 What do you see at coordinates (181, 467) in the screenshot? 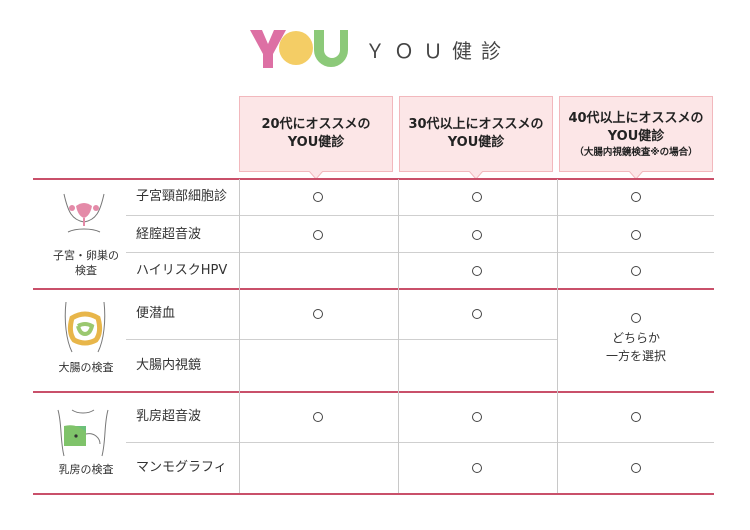
I see `row-label: マンモグラフィ` at bounding box center [181, 467].